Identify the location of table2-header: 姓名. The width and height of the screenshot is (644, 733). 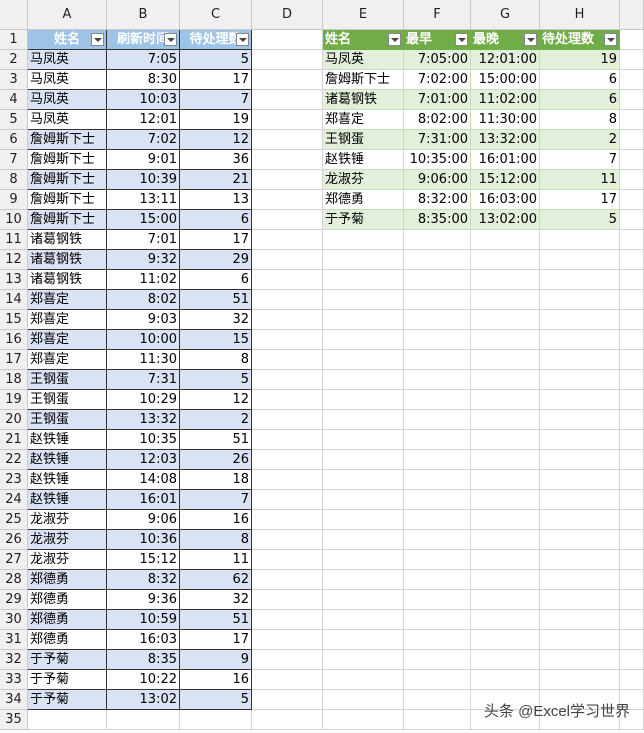
(363, 40).